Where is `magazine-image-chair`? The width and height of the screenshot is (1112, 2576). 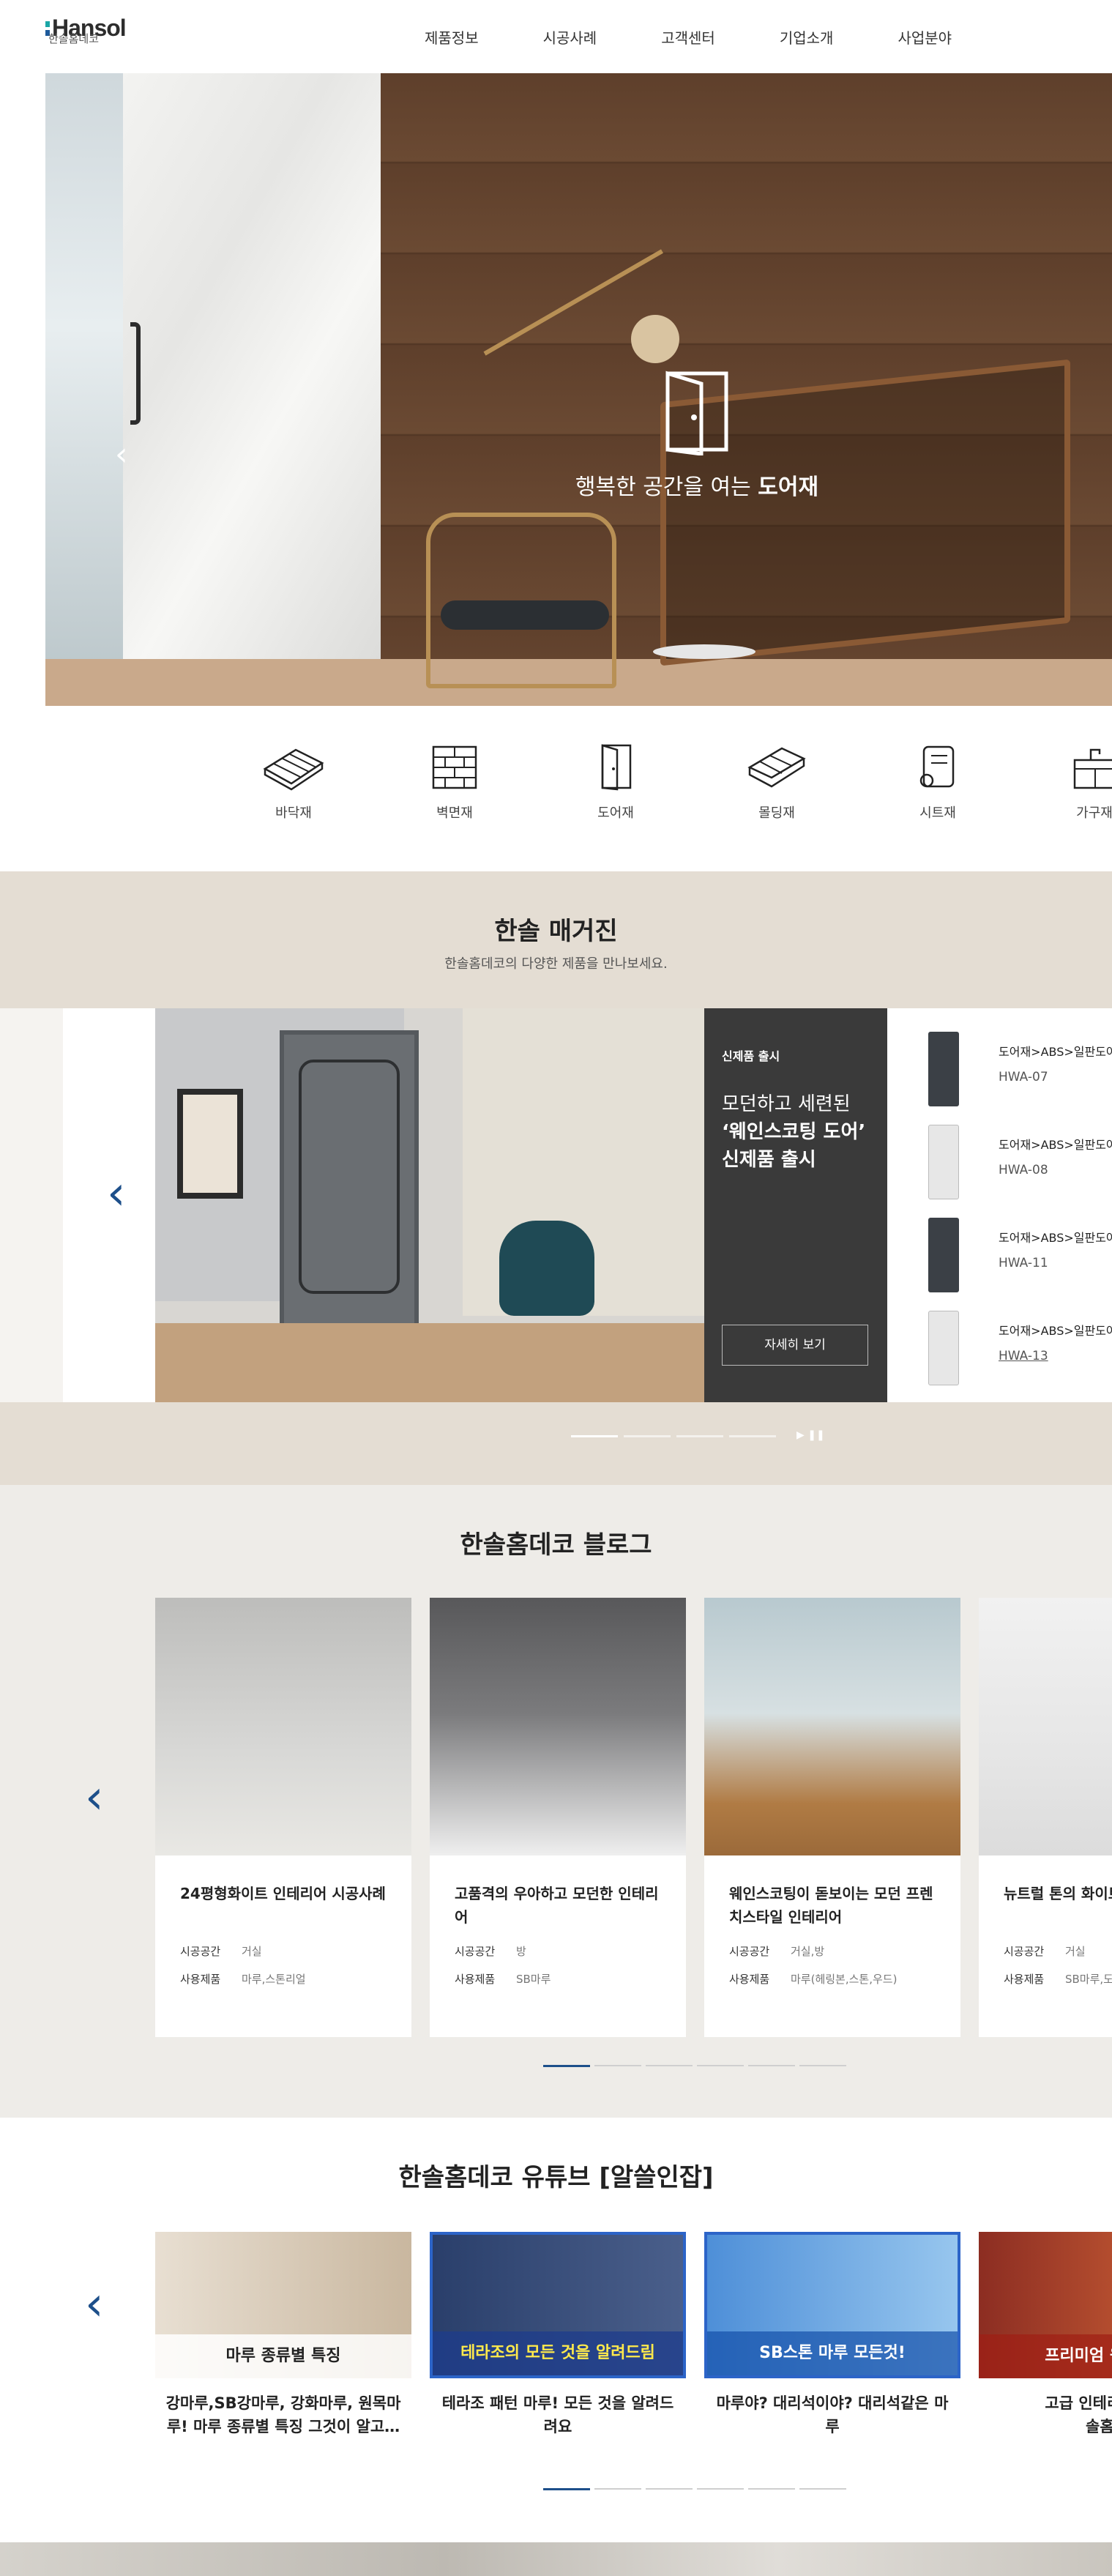
magazine-image-chair is located at coordinates (547, 1268).